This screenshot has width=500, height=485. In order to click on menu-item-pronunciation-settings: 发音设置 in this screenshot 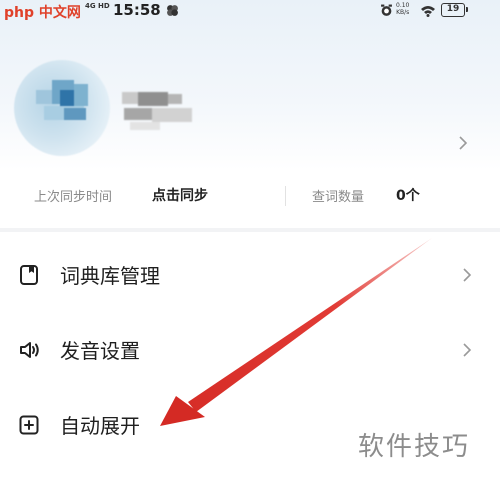, I will do `click(250, 350)`.